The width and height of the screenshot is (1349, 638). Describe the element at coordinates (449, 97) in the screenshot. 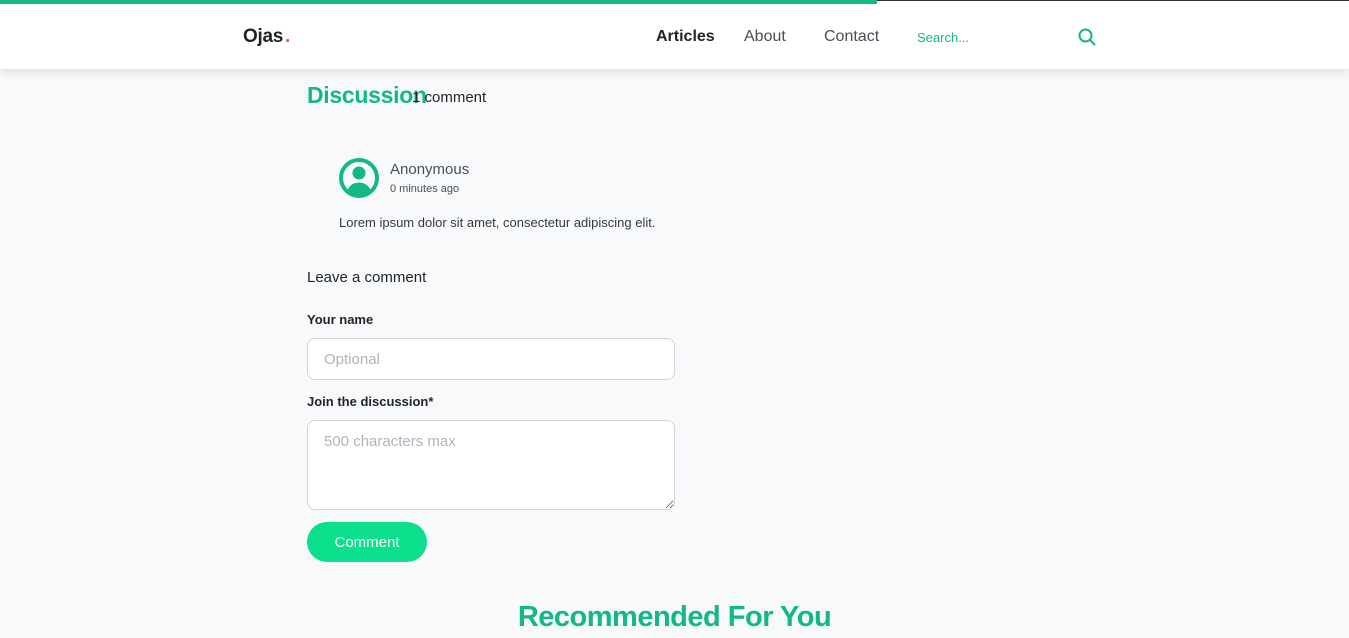

I see `comment-count: 1 comment` at that location.